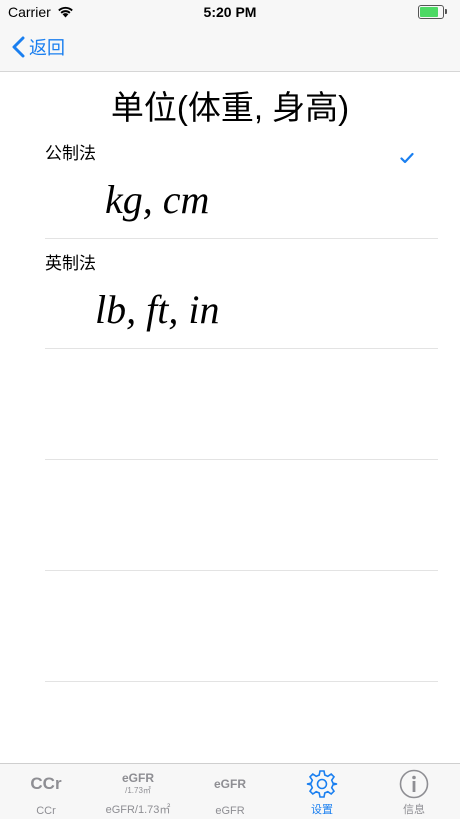 The height and width of the screenshot is (819, 460). I want to click on egfr-icon: eGFR, so click(229, 784).